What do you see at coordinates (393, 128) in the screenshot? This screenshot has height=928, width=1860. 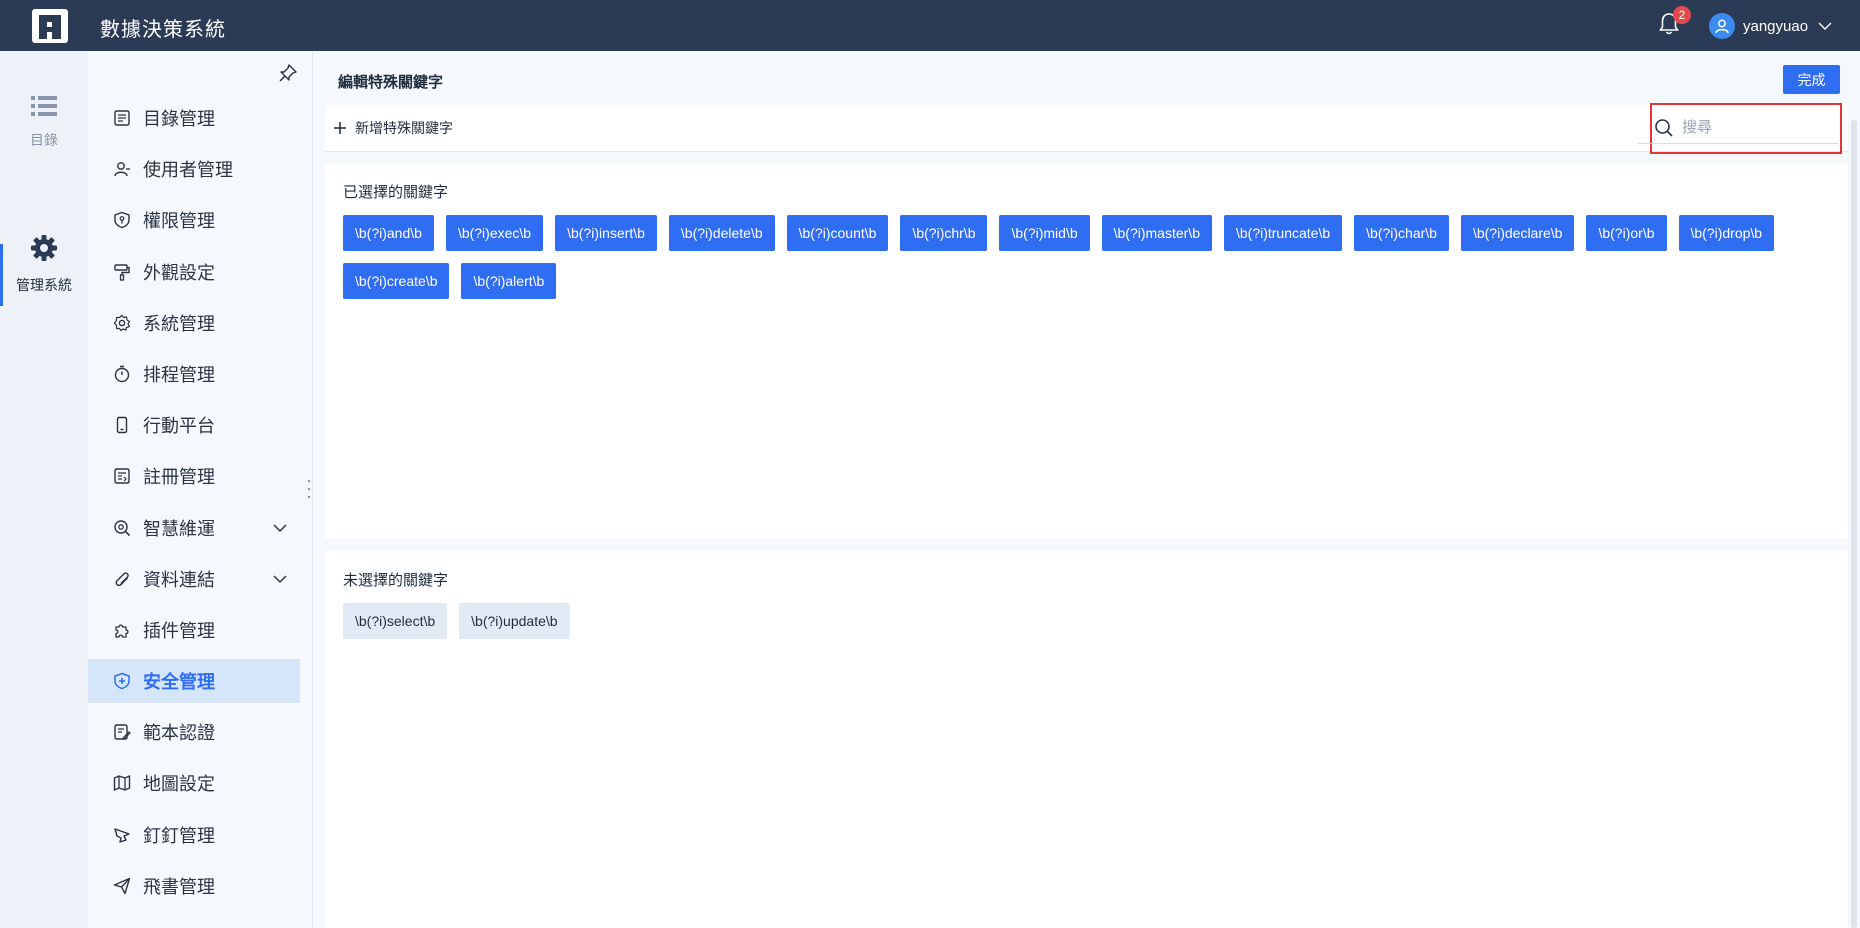 I see `add-keyword-button: 新增特殊關鍵字` at bounding box center [393, 128].